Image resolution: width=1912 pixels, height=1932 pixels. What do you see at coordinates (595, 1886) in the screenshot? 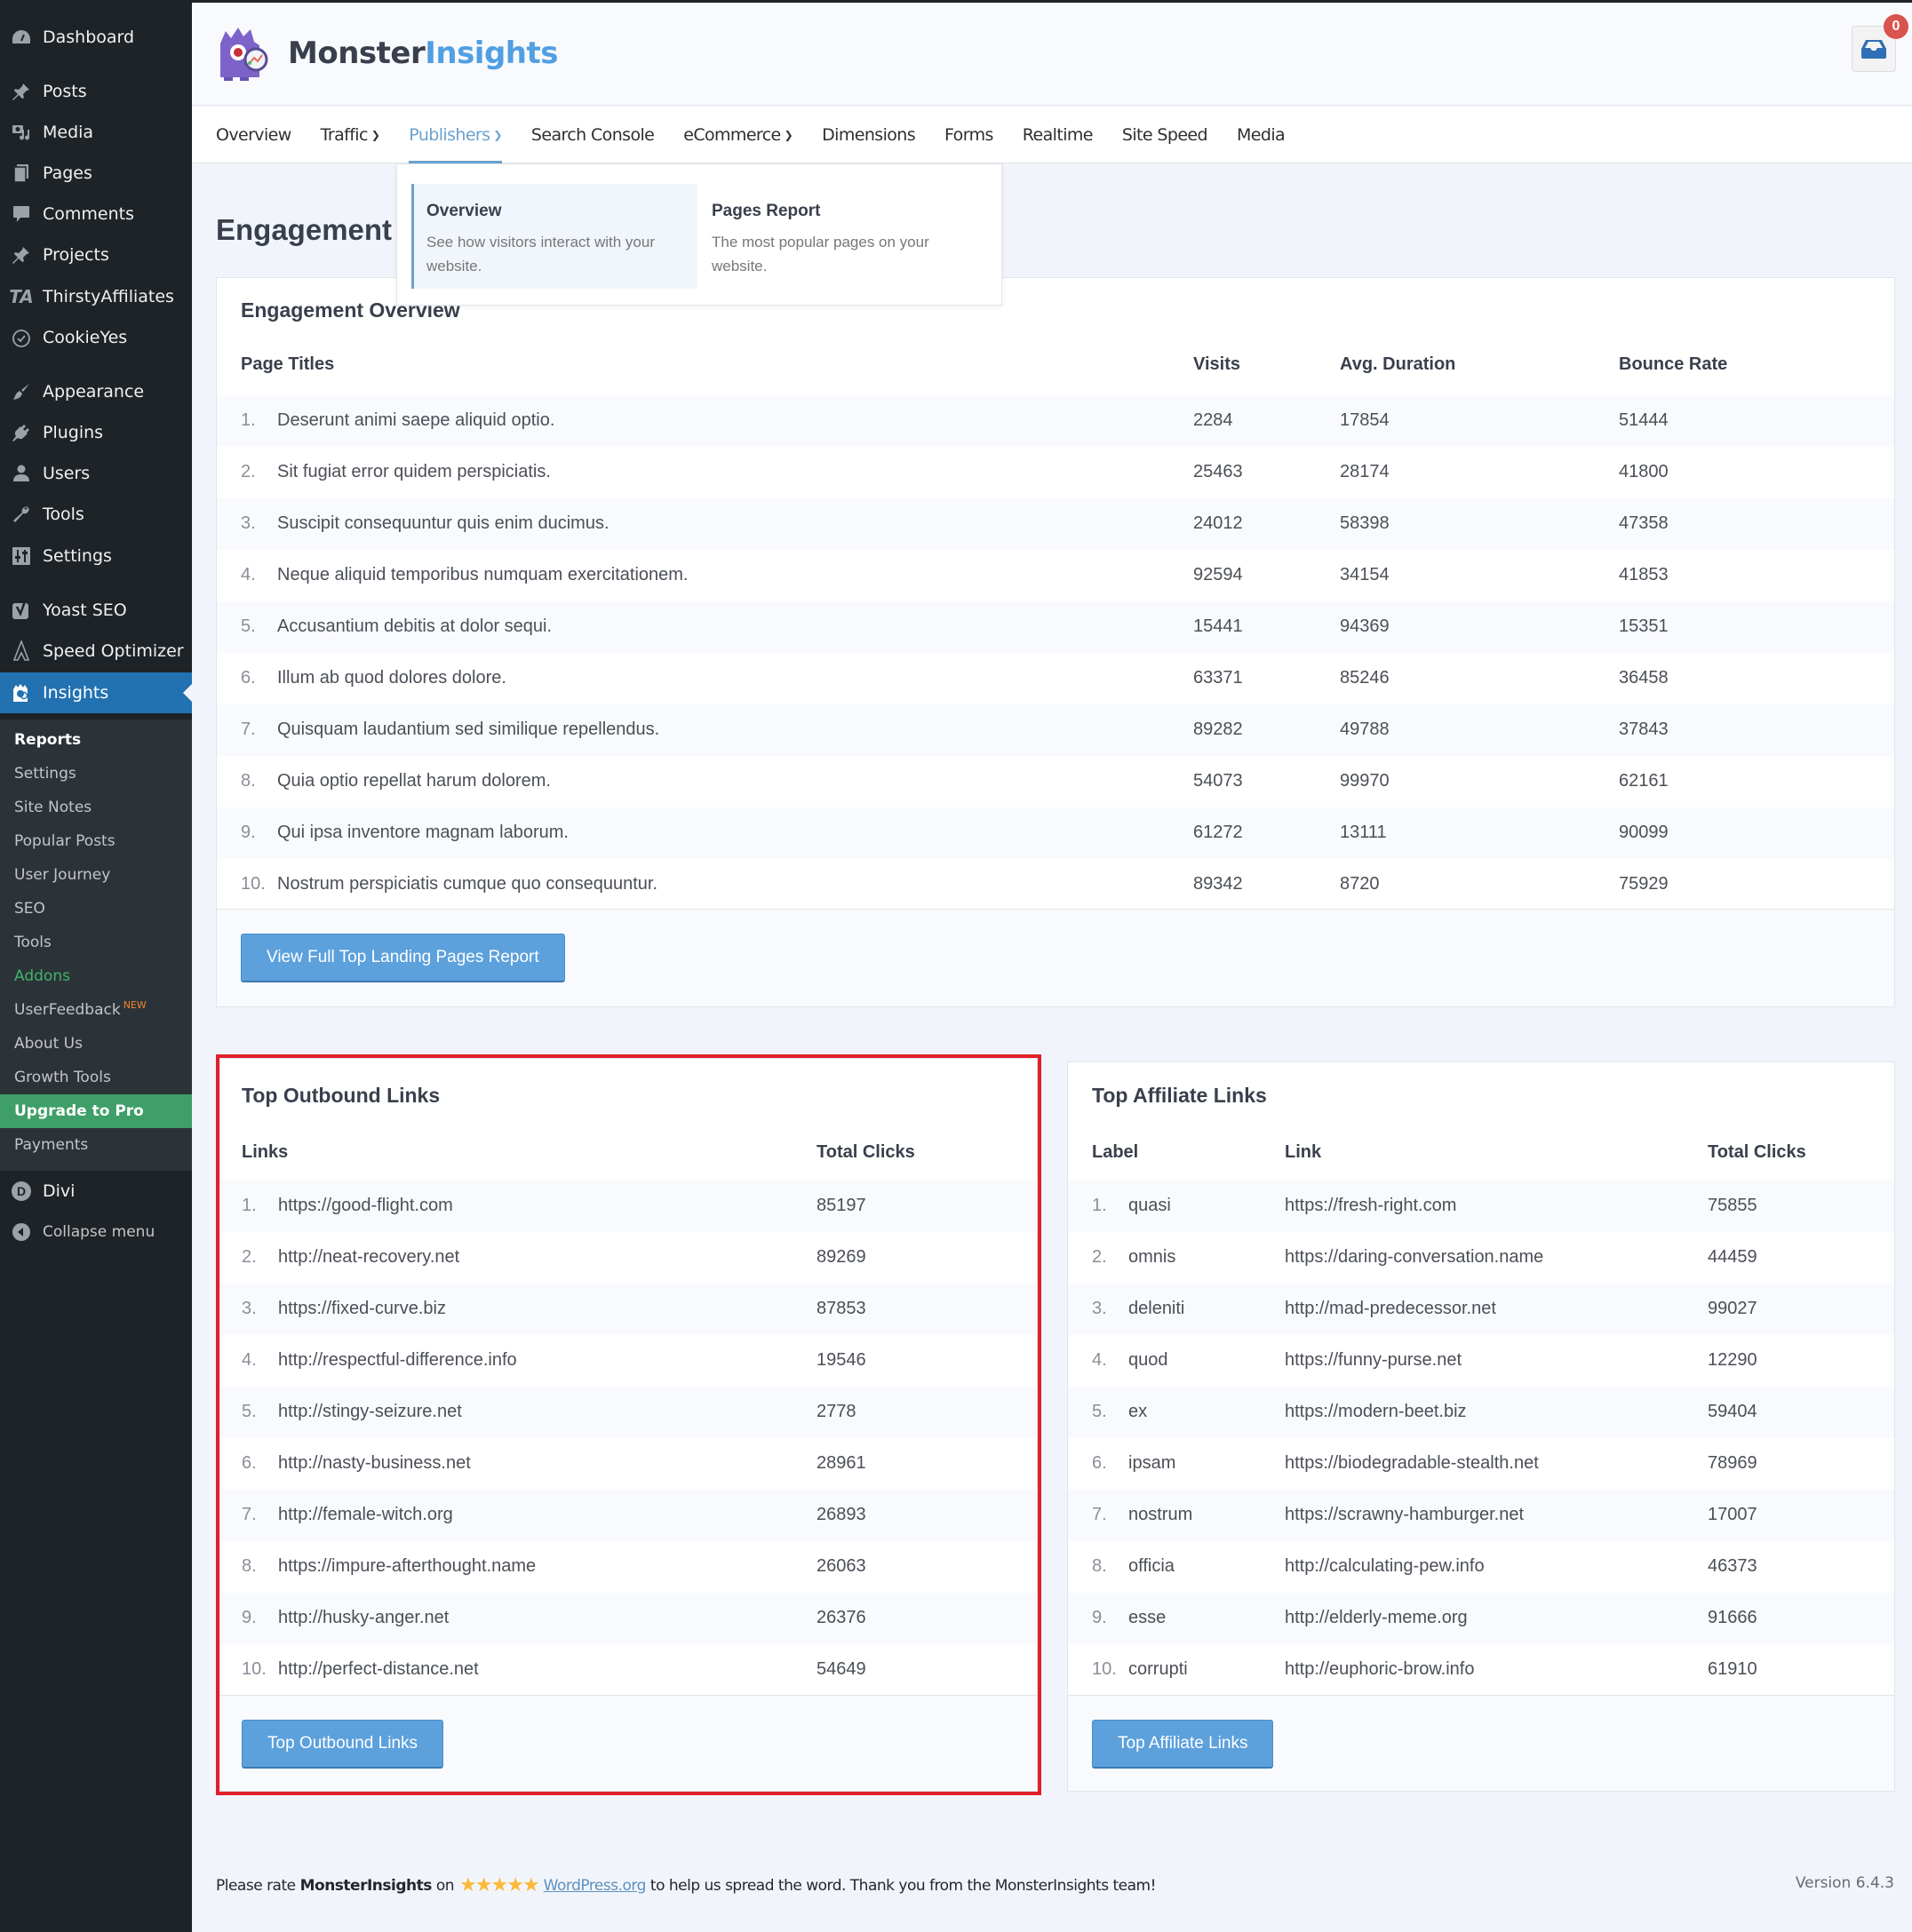
I see `wordpress-org-link: WordPress.org` at bounding box center [595, 1886].